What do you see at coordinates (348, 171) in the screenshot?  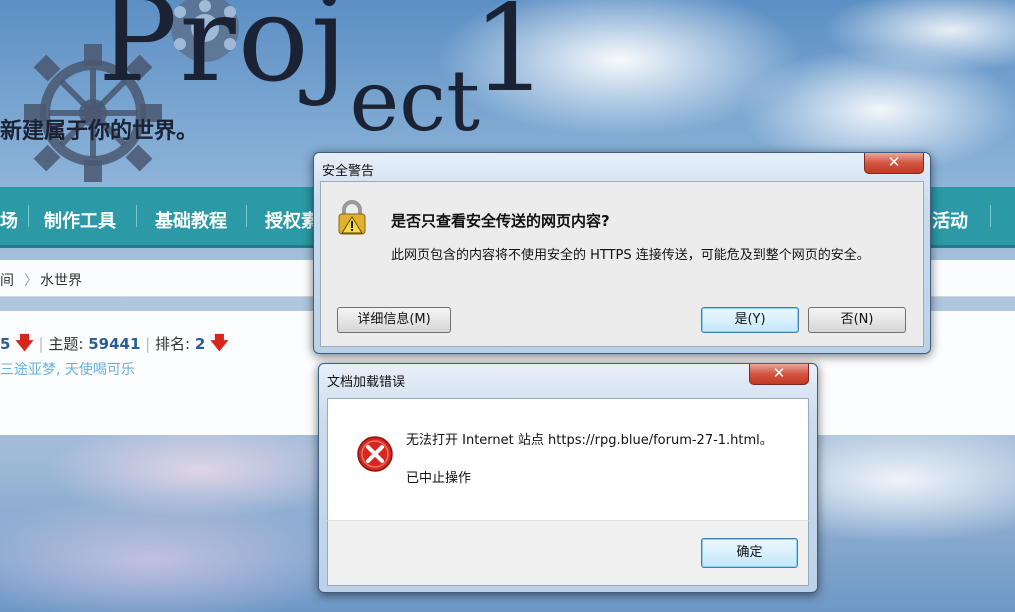 I see `dialog-title: 安全警告` at bounding box center [348, 171].